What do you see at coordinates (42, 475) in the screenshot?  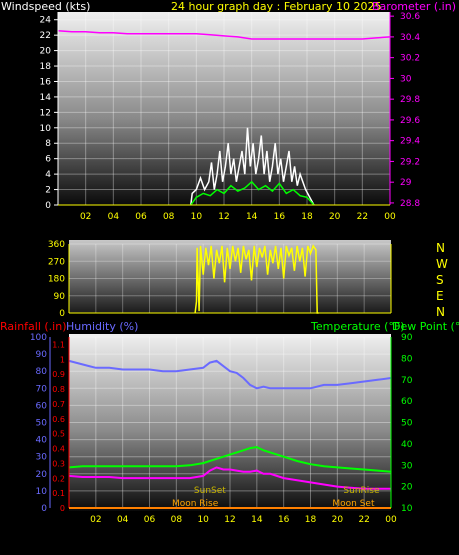 I see `humidity-y-tick: 20` at bounding box center [42, 475].